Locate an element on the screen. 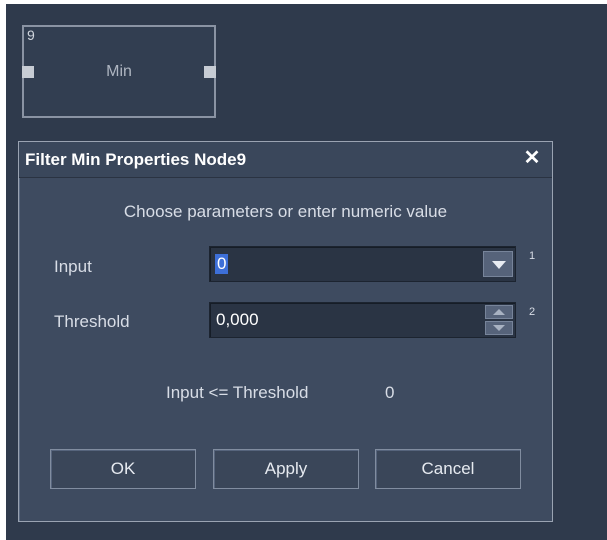  threshold-pin-number: 2 is located at coordinates (532, 312).